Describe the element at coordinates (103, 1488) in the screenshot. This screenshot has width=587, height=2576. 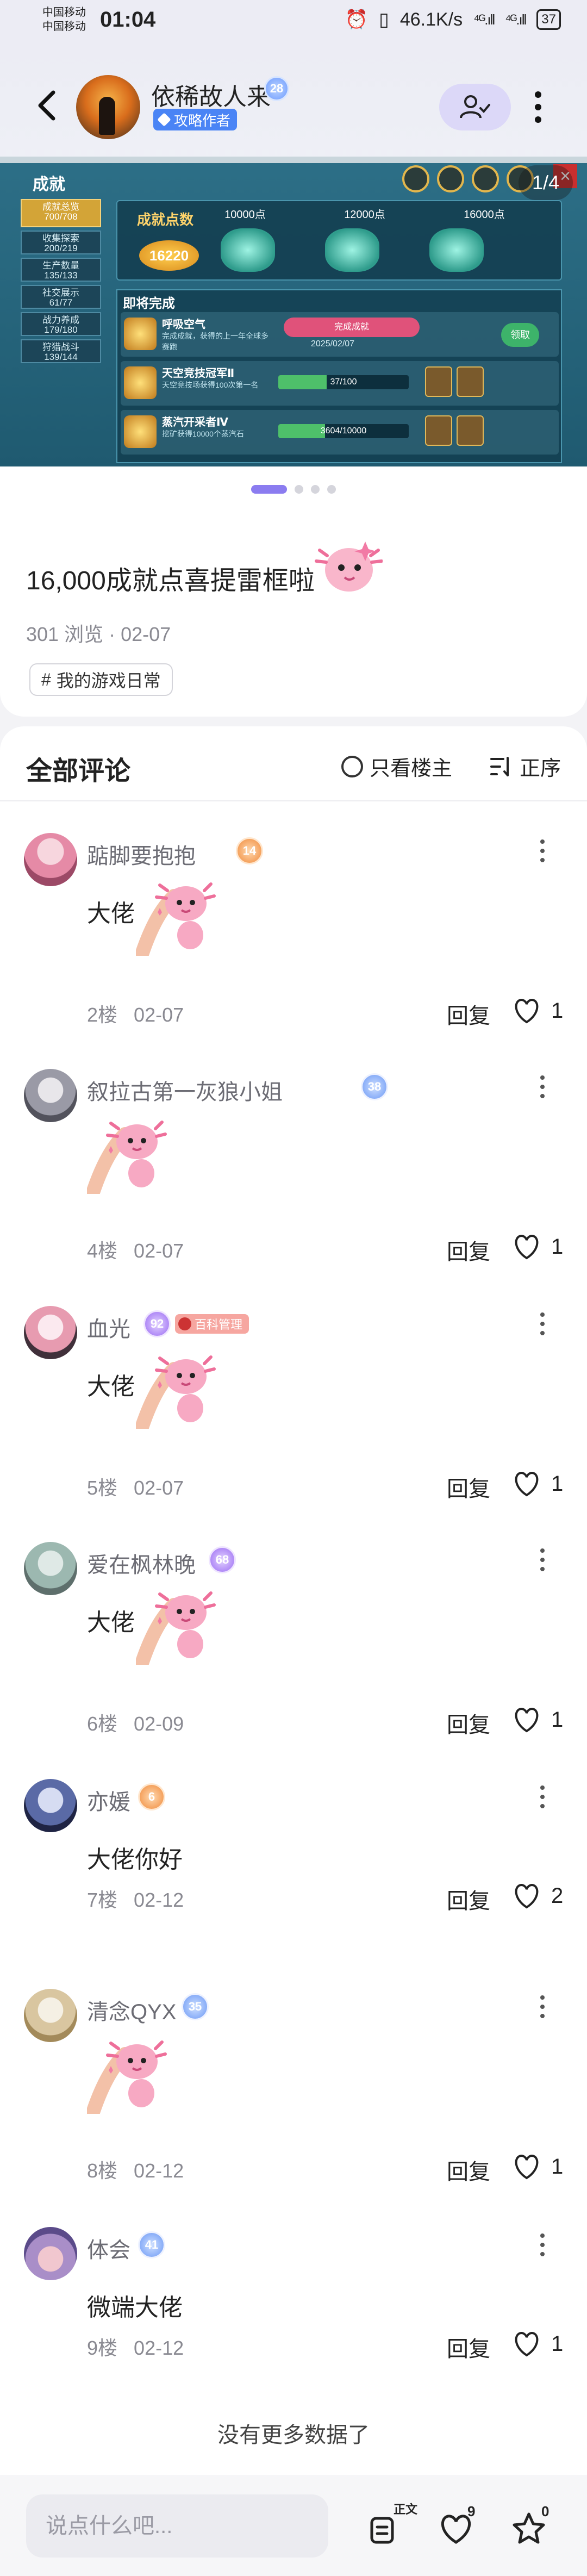
I see `floor-number: 5楼` at that location.